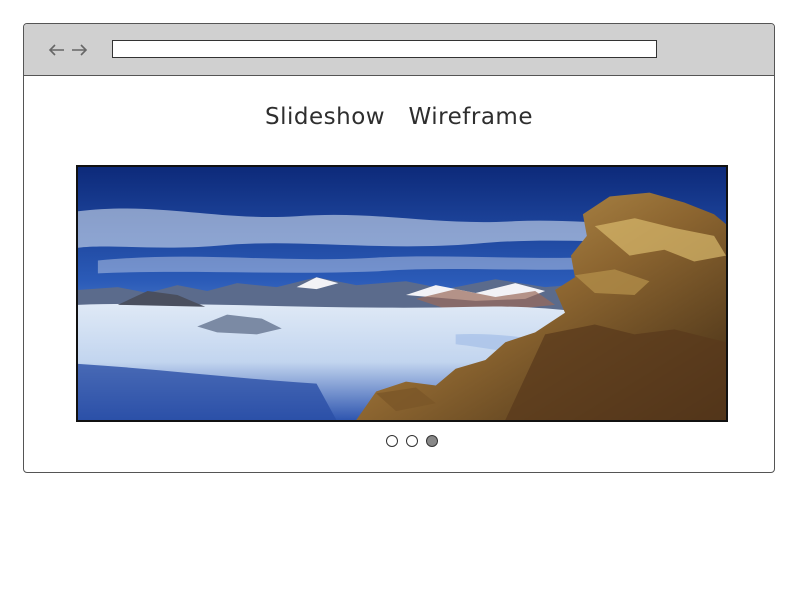  Describe the element at coordinates (399, 117) in the screenshot. I see `page-title: Slideshow Wireframe` at that location.